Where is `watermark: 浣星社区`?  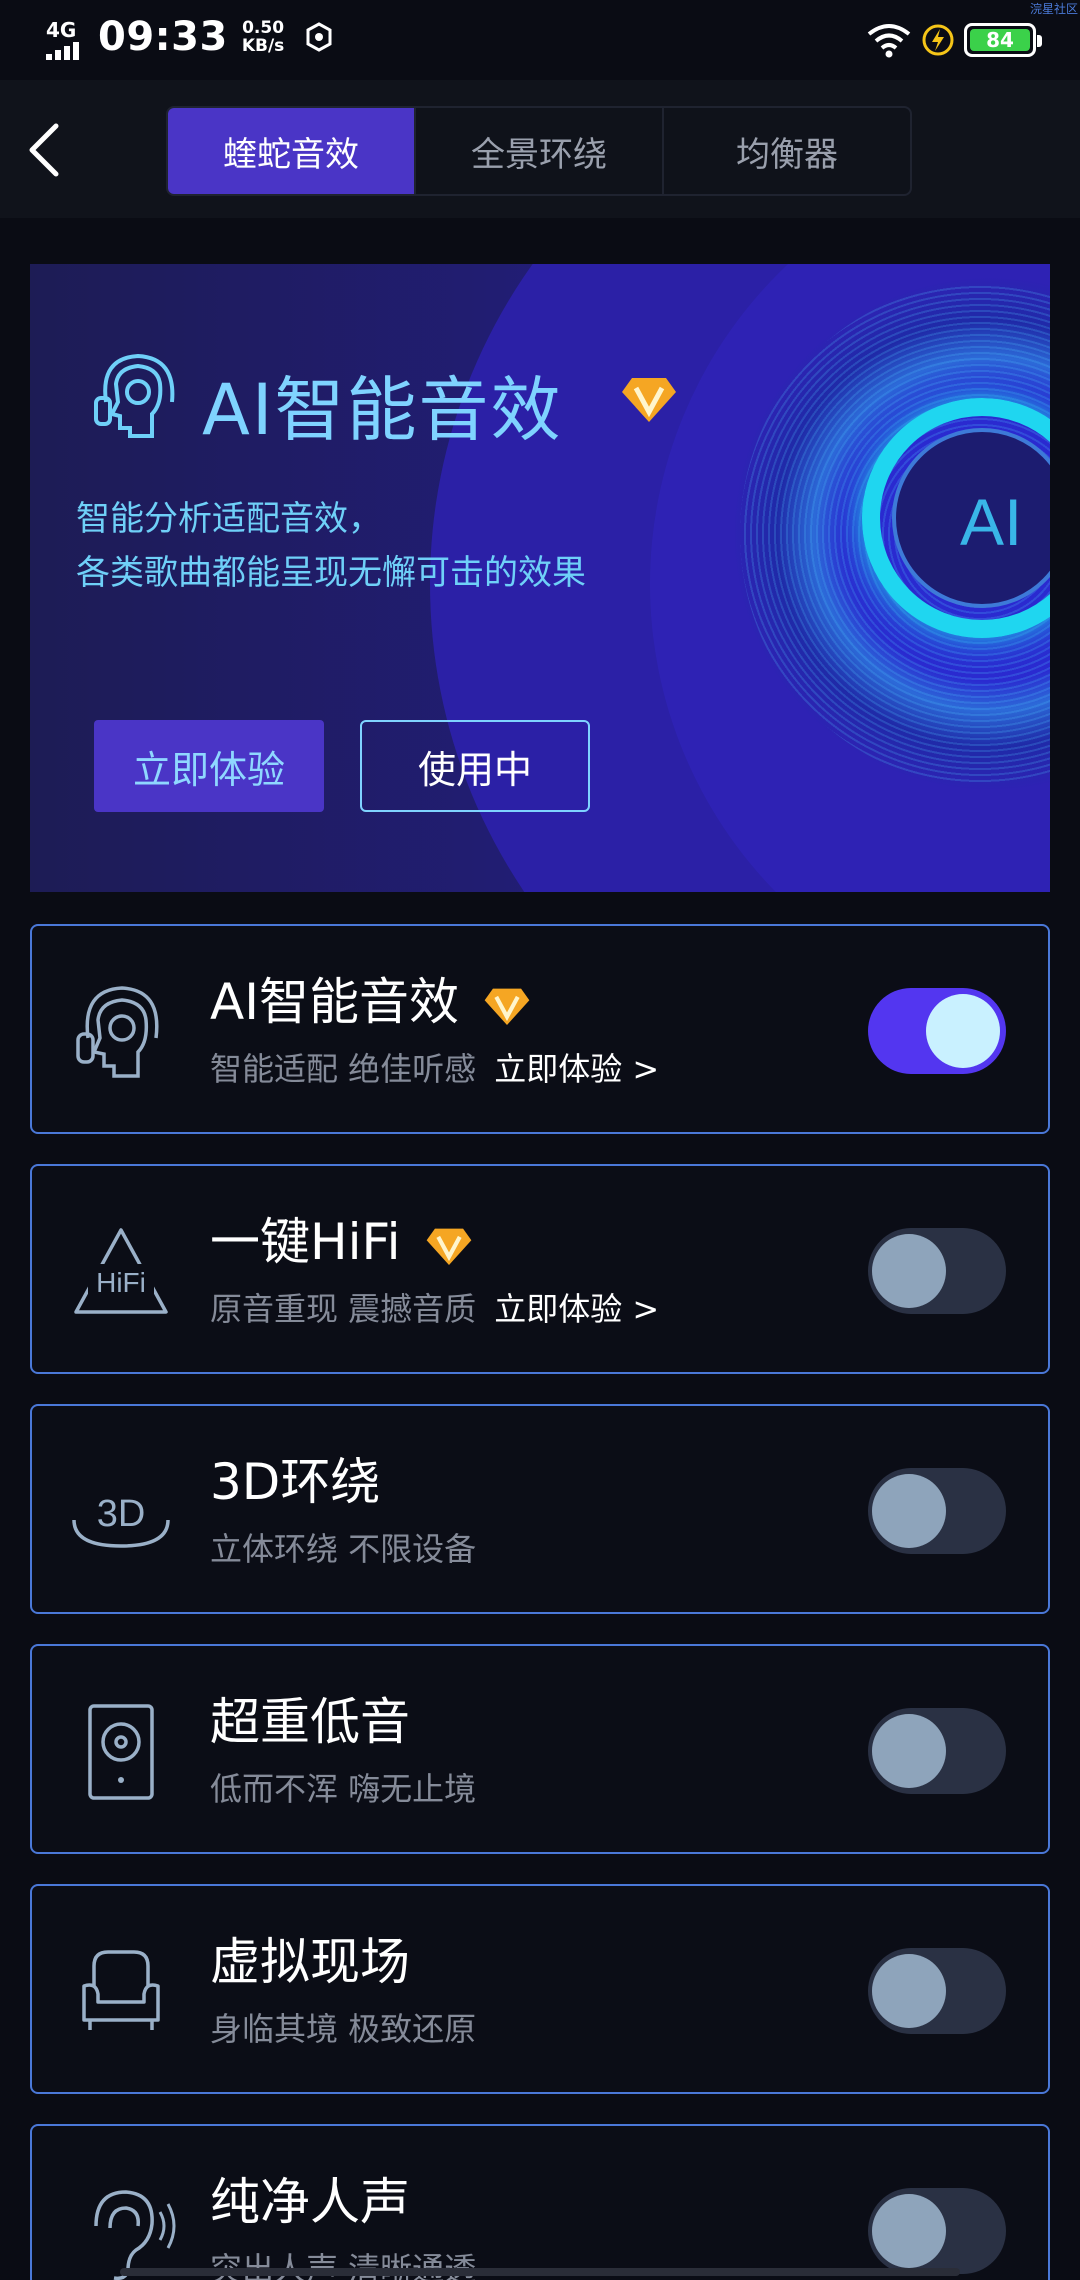
watermark: 浣星社区 is located at coordinates (1053, 9).